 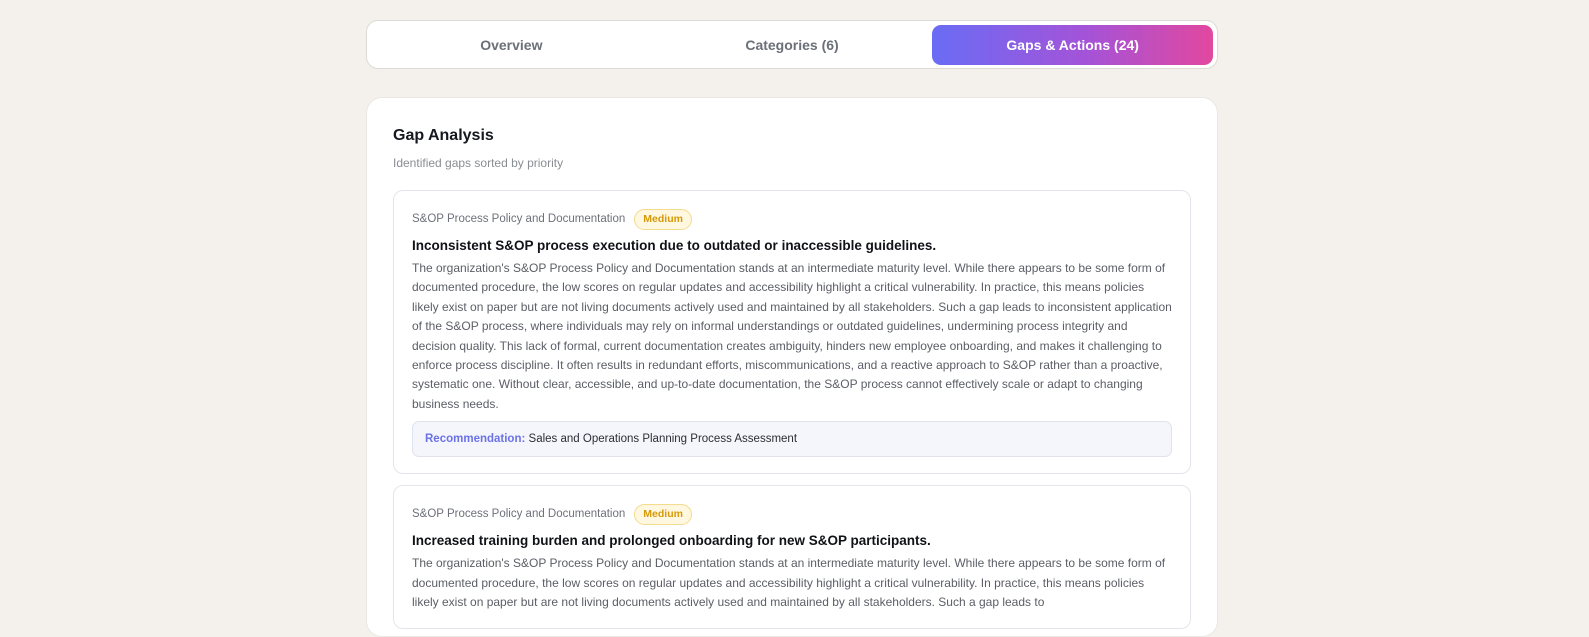 I want to click on tab-overview: Overview, so click(x=511, y=45).